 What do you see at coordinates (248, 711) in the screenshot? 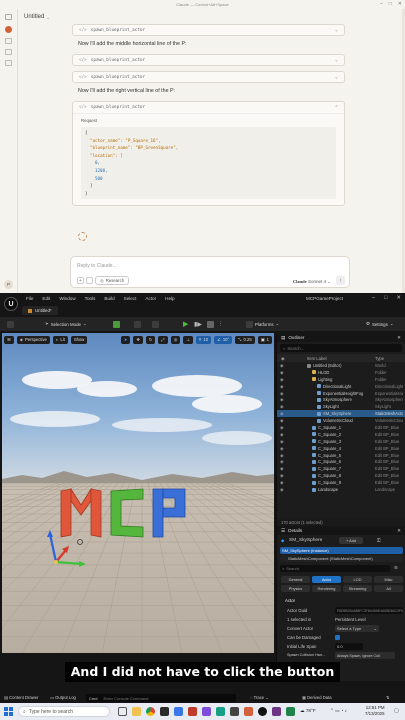
I see `claude-taskbar-icon` at bounding box center [248, 711].